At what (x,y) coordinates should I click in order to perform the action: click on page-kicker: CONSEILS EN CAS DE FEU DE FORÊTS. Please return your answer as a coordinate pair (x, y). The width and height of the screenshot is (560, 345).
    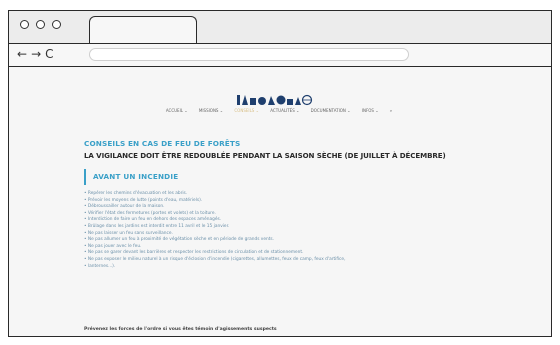
    Looking at the image, I should click on (162, 143).